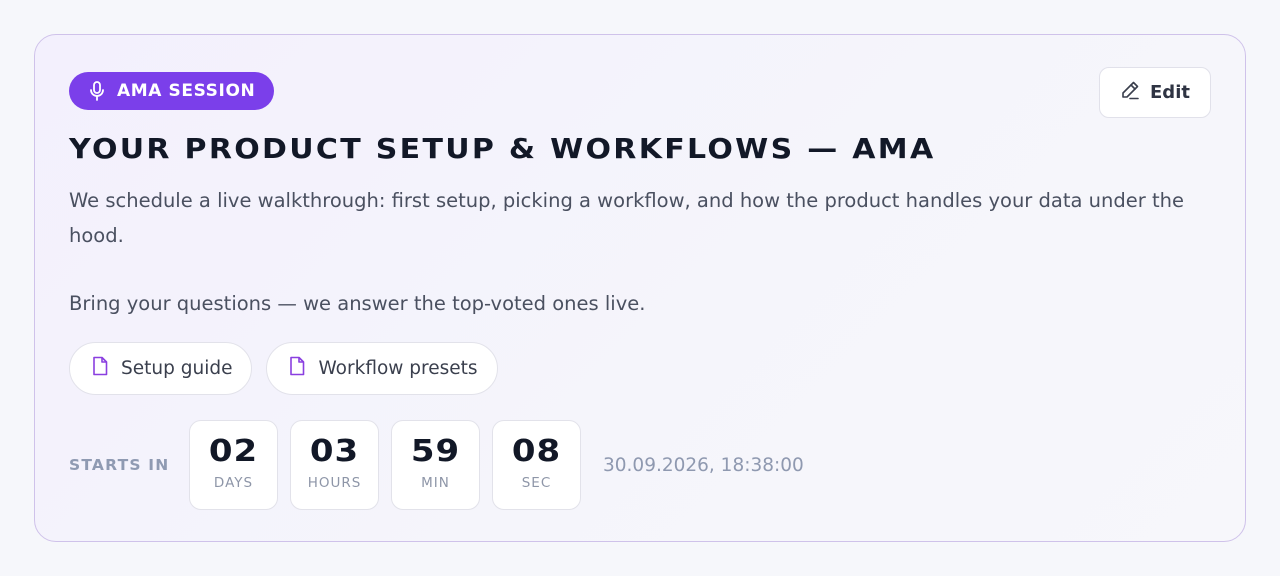 This screenshot has height=576, width=1280. Describe the element at coordinates (1130, 92) in the screenshot. I see `pencil-icon` at that location.